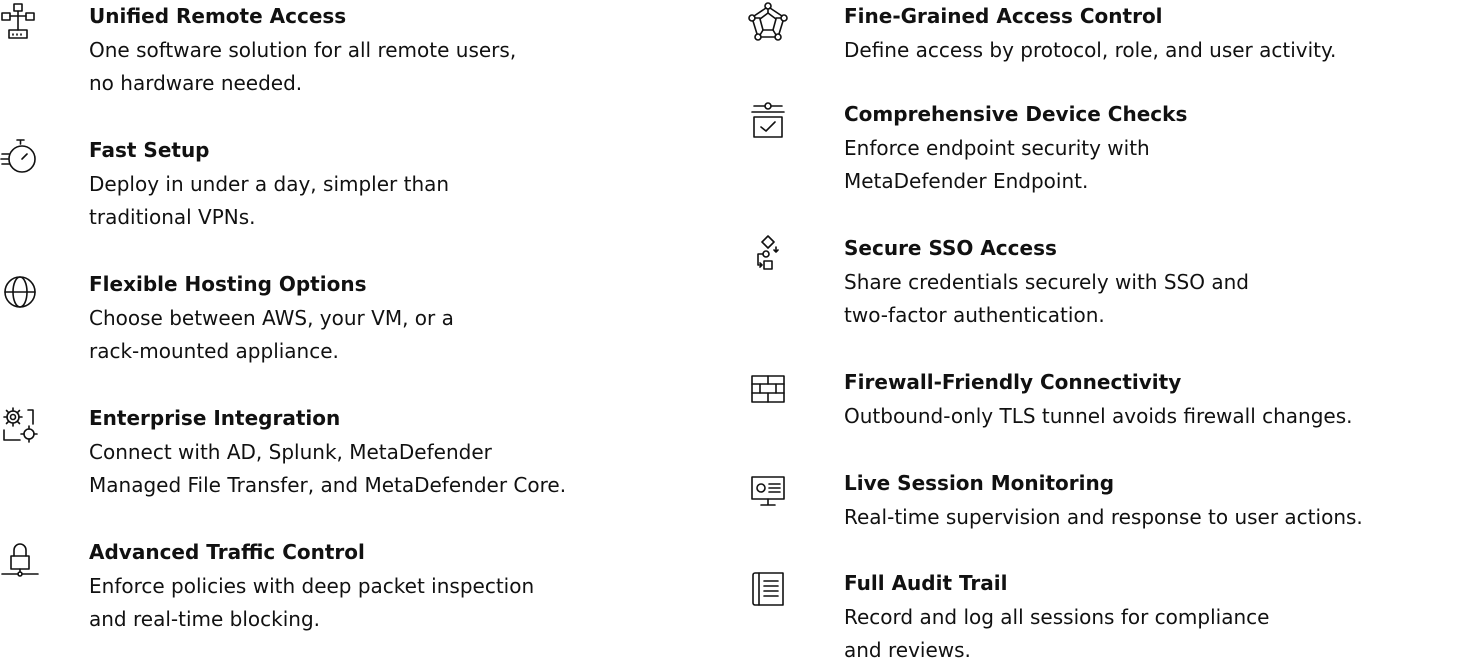 The width and height of the screenshot is (1460, 667). Describe the element at coordinates (768, 22) in the screenshot. I see `polygon-network-icon` at that location.